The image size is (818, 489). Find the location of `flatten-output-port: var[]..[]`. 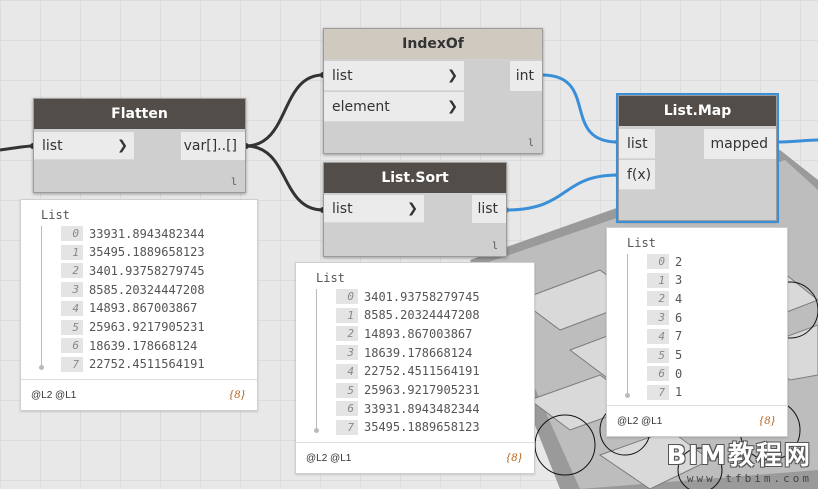

flatten-output-port: var[]..[] is located at coordinates (213, 146).